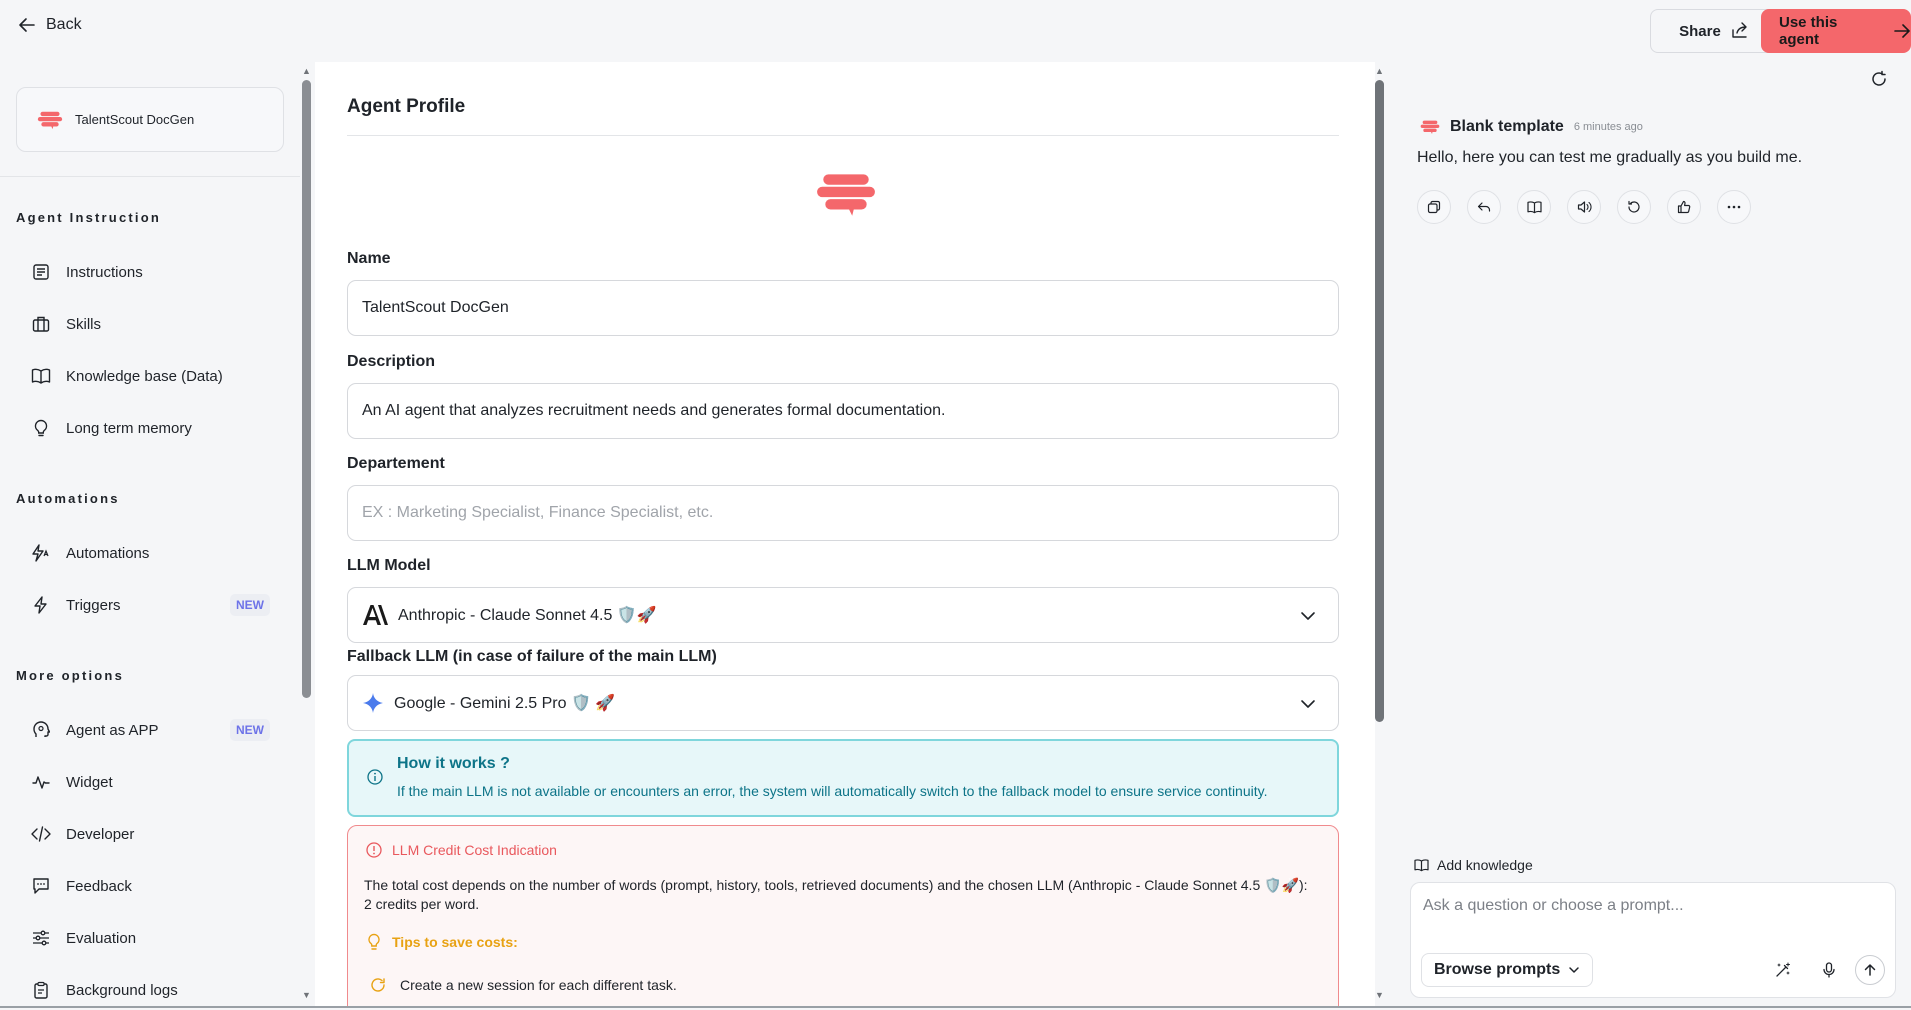  Describe the element at coordinates (1653, 940) in the screenshot. I see `chat-composer: Browse prompts` at that location.